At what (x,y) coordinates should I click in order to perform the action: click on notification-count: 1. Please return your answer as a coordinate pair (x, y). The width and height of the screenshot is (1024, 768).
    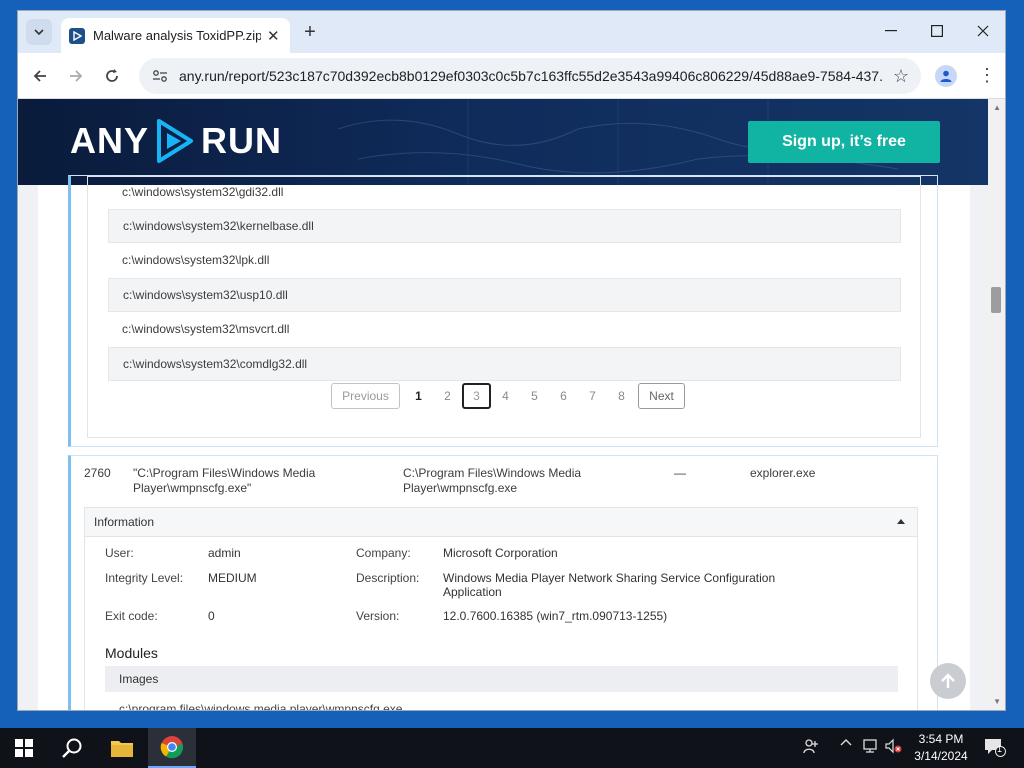
    Looking at the image, I should click on (1000, 749).